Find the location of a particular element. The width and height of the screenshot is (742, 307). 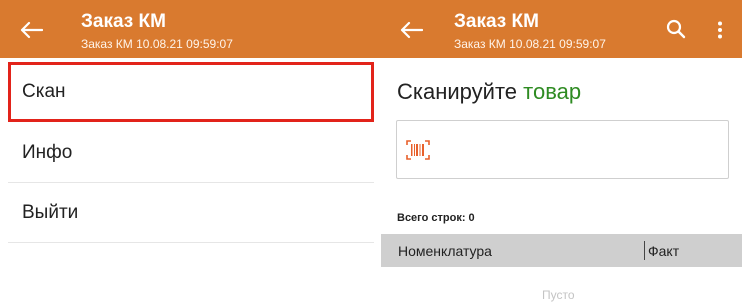

more-vertical-icon is located at coordinates (720, 30).